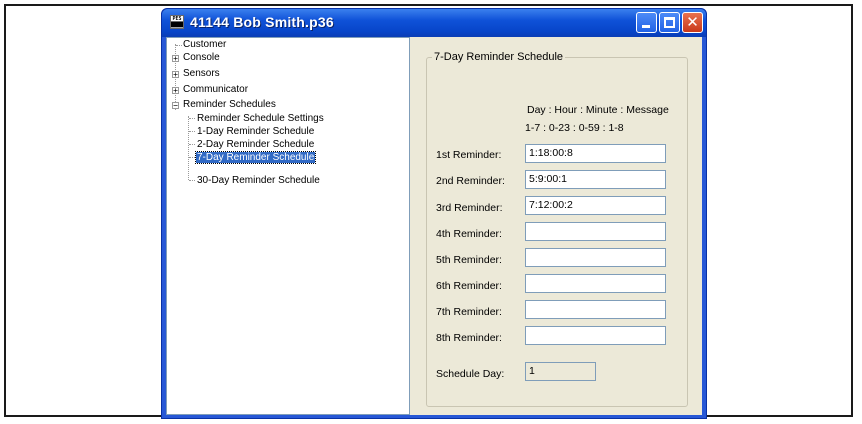  I want to click on close-icon: ✕, so click(692, 22).